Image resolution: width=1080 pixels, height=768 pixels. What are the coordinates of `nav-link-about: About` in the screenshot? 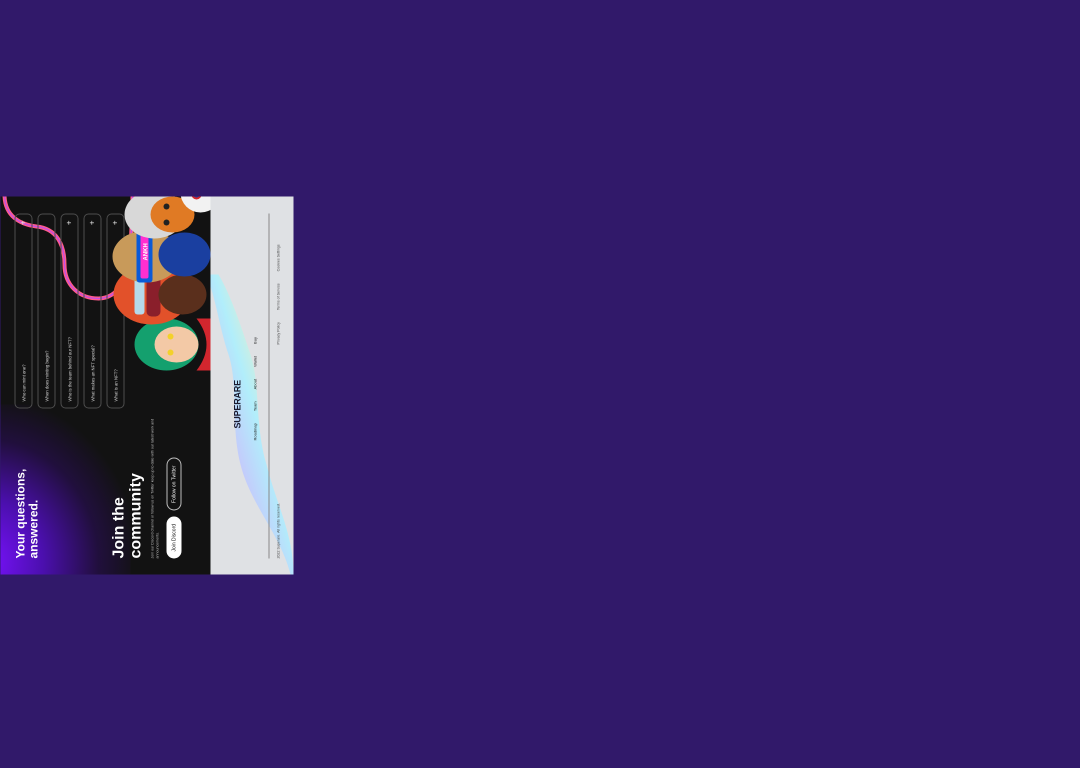 It's located at (254, 383).